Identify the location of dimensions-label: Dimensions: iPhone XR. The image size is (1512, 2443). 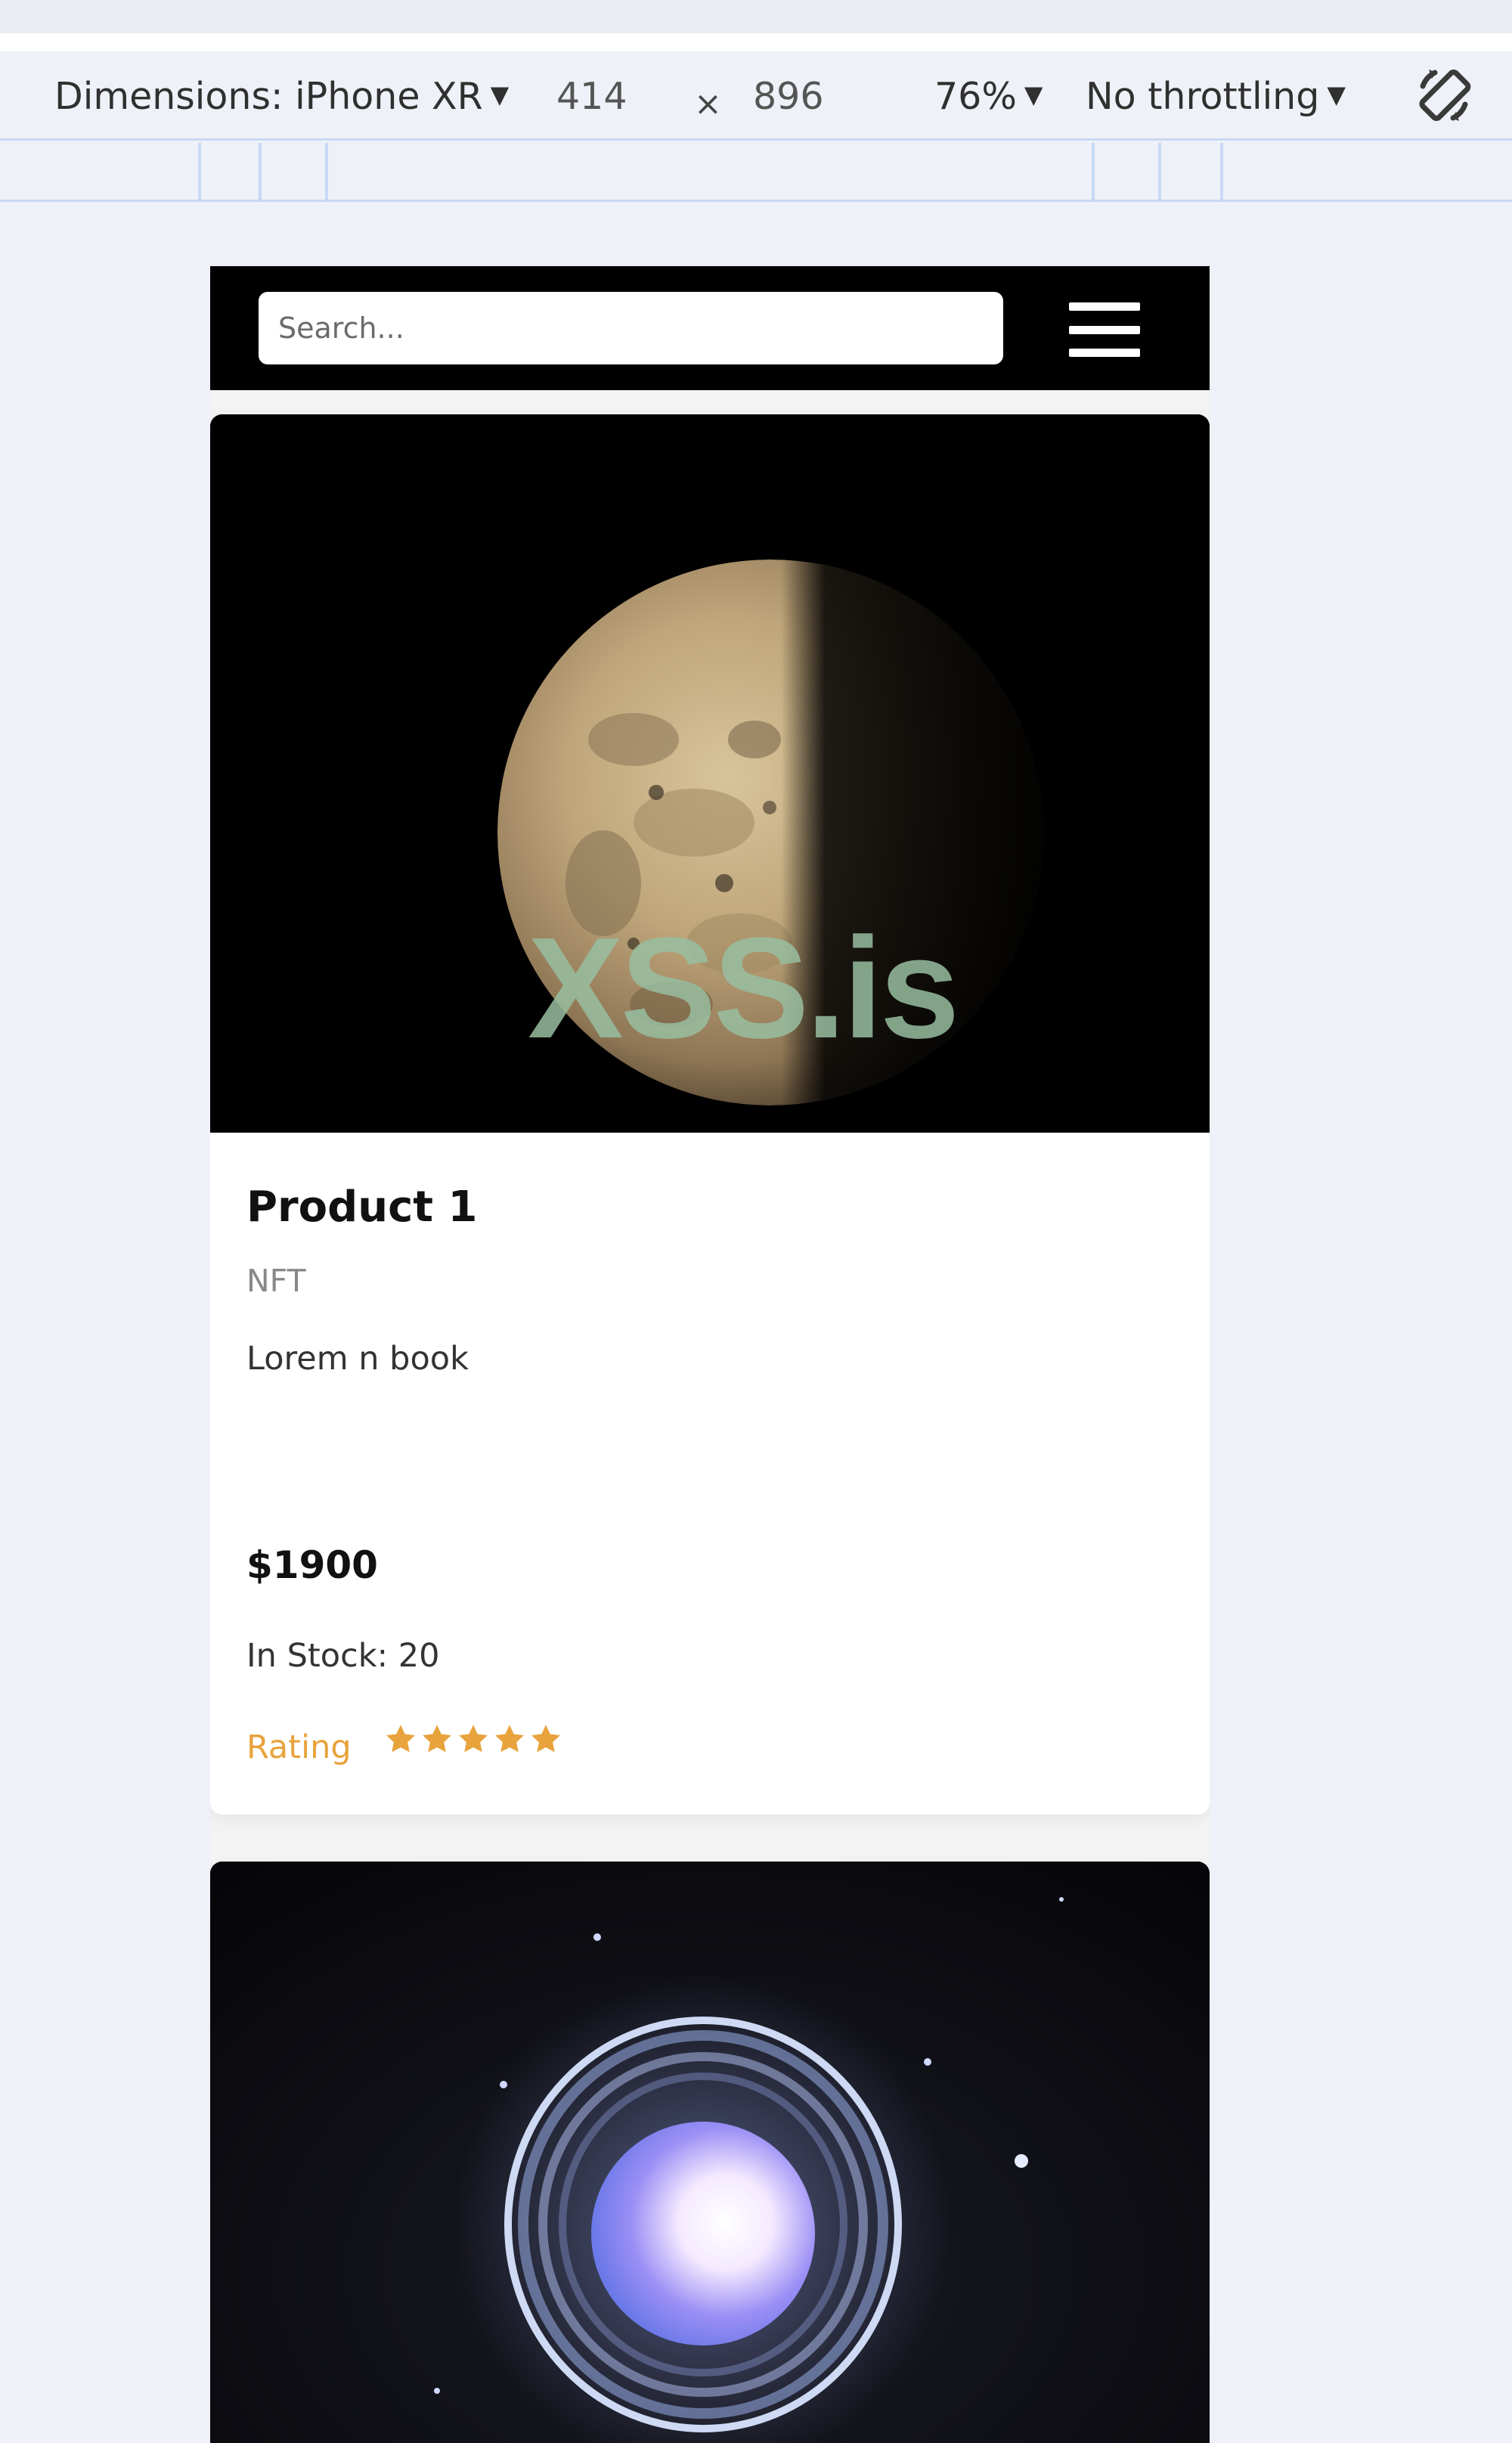
(268, 96).